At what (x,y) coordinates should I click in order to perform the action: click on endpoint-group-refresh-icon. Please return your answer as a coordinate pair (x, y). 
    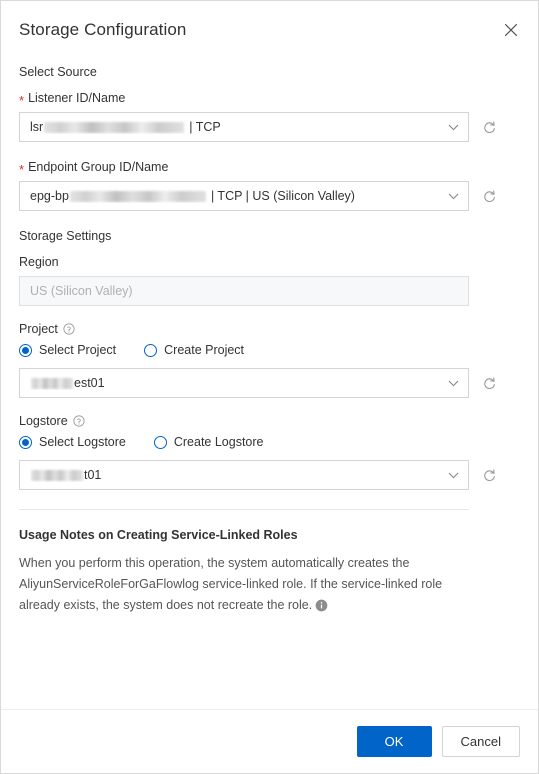
    Looking at the image, I should click on (489, 196).